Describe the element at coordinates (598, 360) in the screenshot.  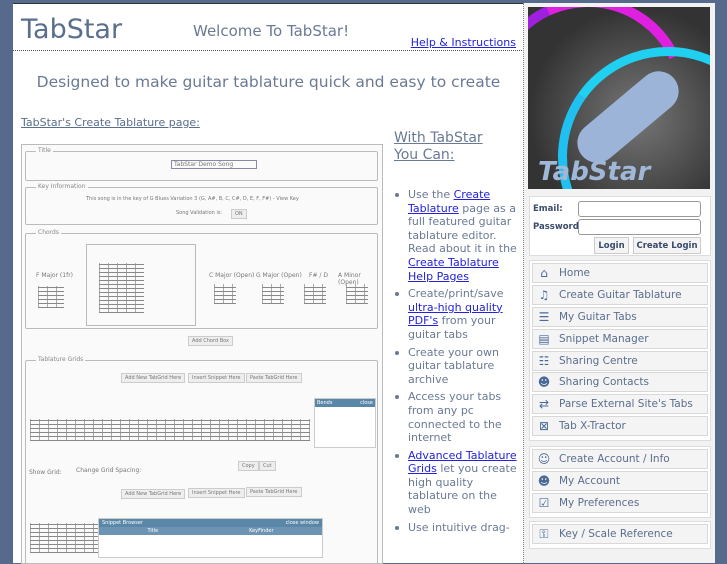
I see `nav-label: Sharing Centre` at that location.